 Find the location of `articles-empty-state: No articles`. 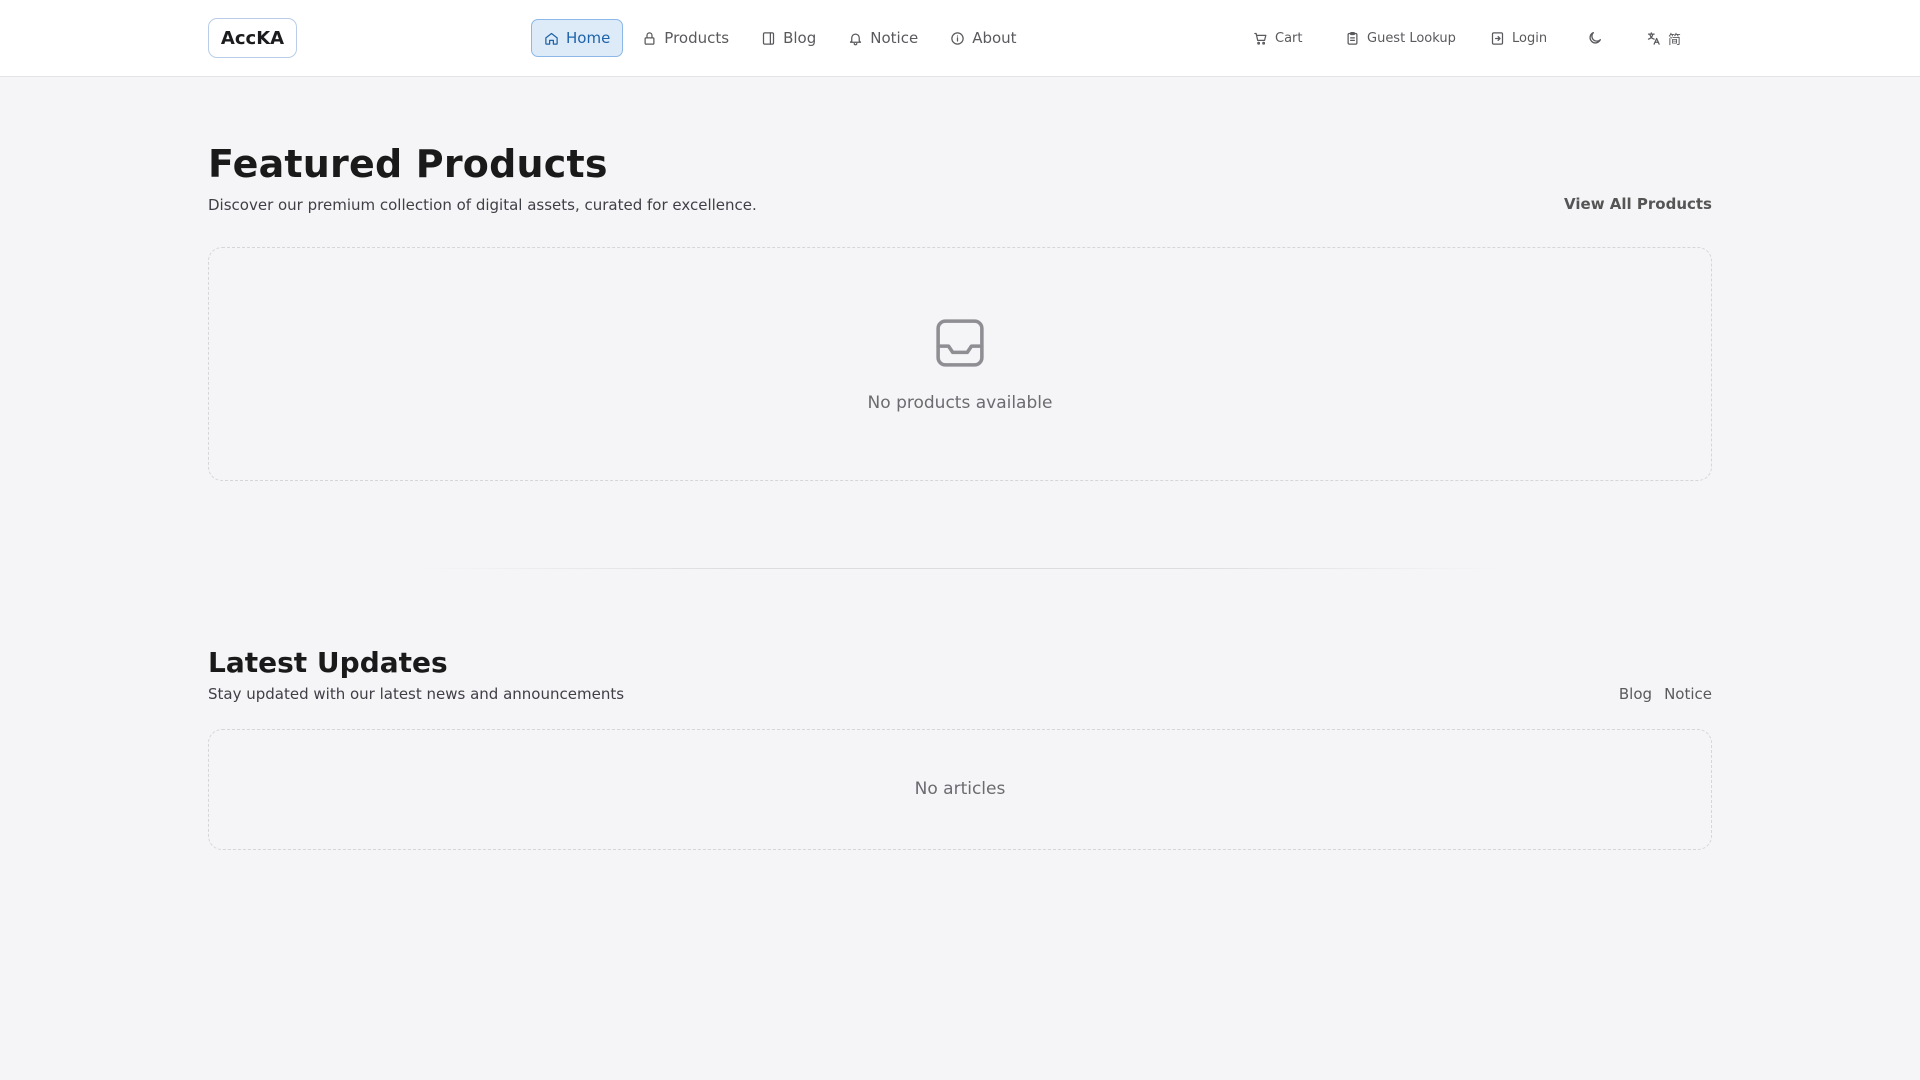

articles-empty-state: No articles is located at coordinates (960, 789).